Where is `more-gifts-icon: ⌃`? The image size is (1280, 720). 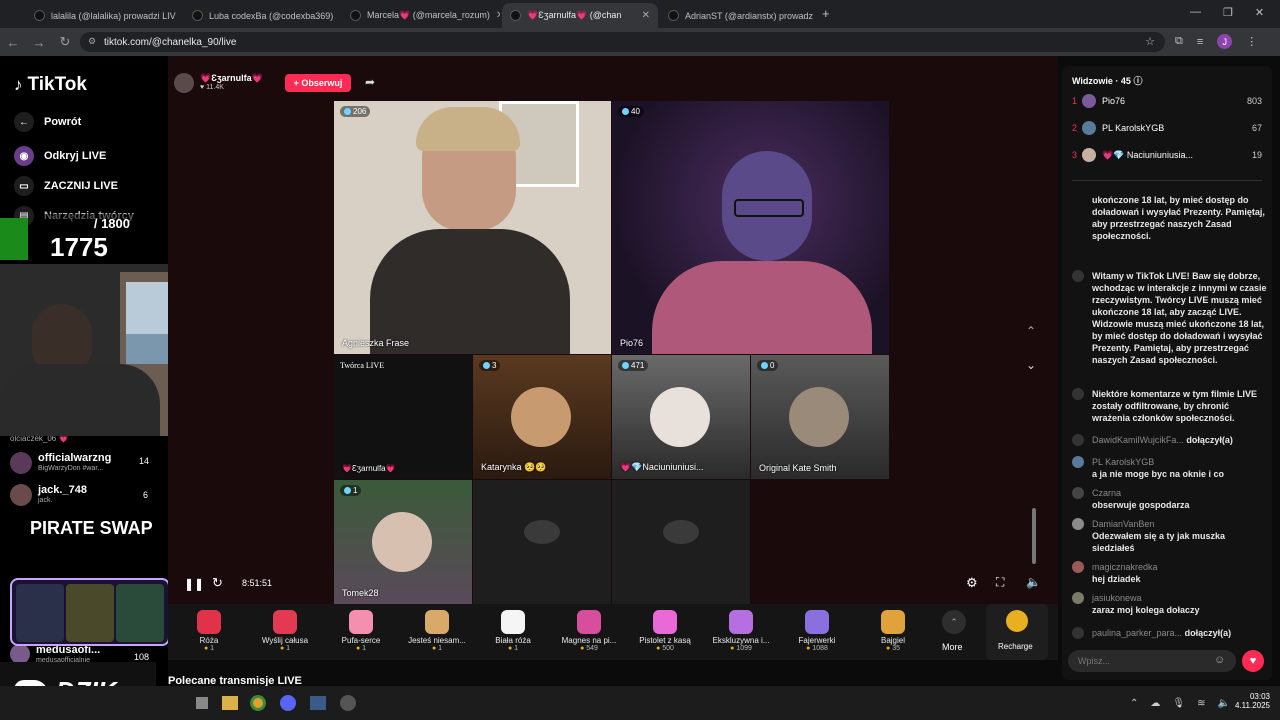 more-gifts-icon: ⌃ is located at coordinates (954, 622).